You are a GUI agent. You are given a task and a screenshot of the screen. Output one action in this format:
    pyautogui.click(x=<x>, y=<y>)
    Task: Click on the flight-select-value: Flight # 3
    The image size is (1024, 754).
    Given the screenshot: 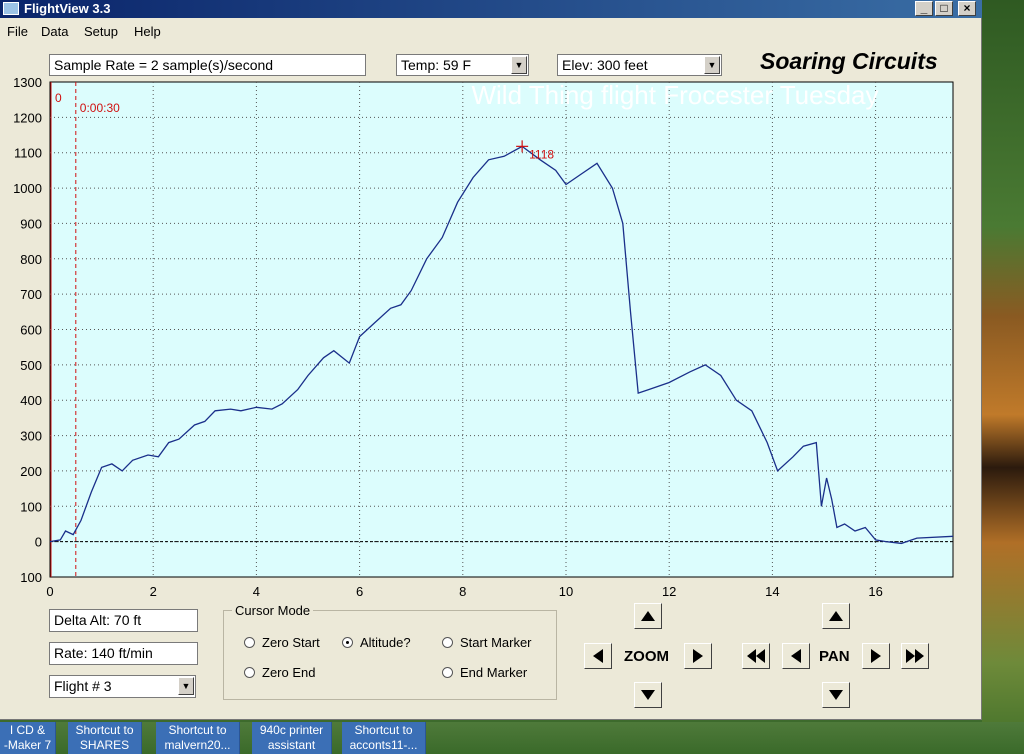 What is the action you would take?
    pyautogui.click(x=83, y=686)
    